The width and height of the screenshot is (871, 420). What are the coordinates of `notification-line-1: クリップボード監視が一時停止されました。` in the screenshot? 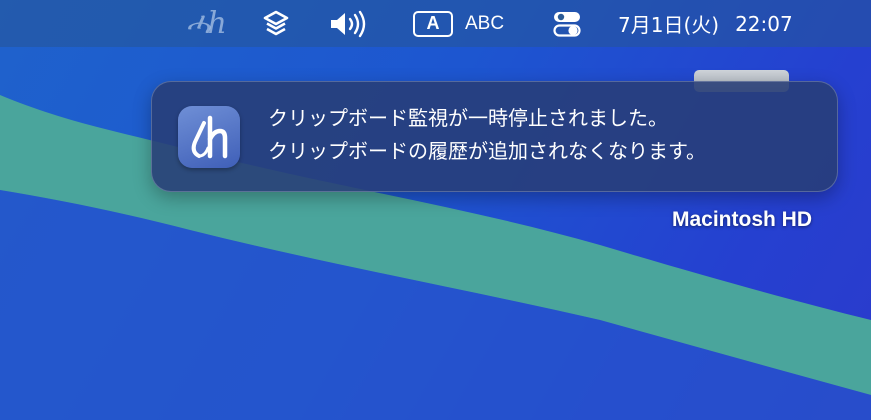 It's located at (468, 118).